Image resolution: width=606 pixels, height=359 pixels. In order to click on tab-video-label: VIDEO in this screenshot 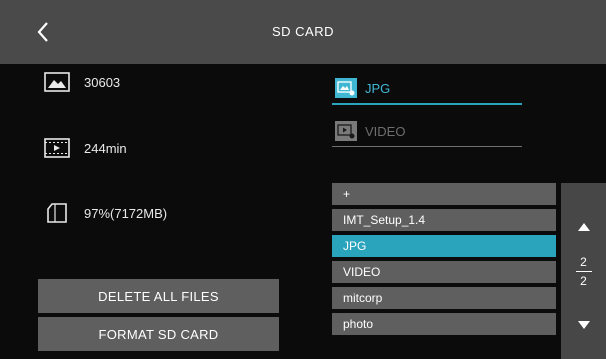, I will do `click(385, 131)`.